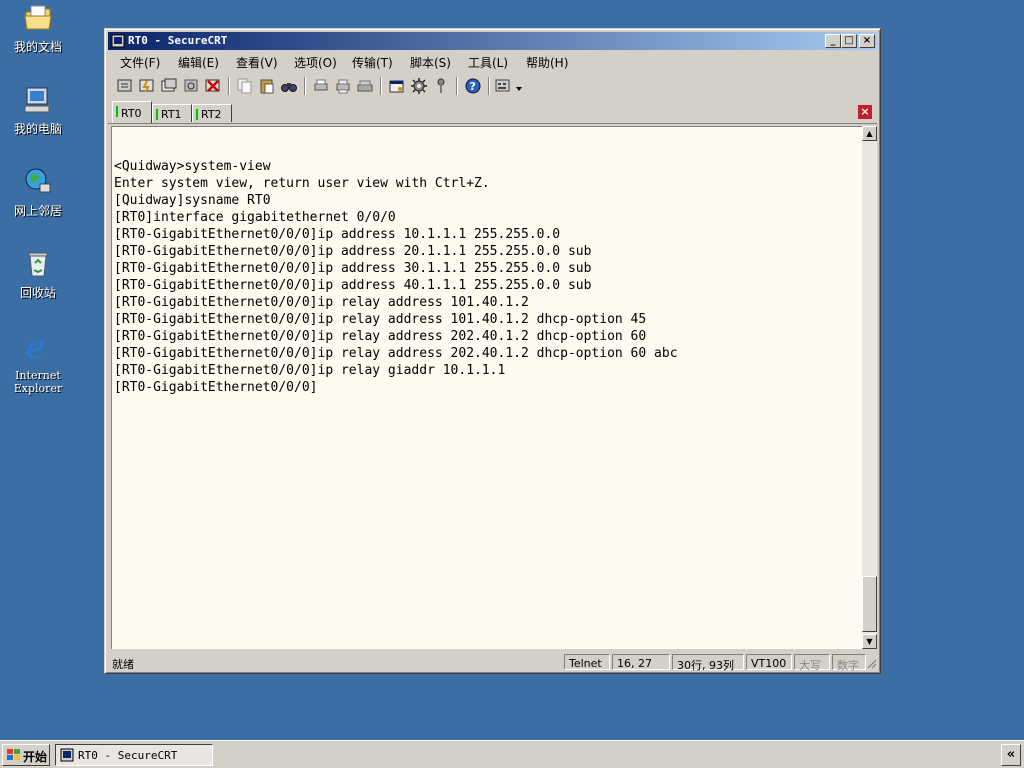 This screenshot has height=768, width=1024. I want to click on connect-icon, so click(125, 86).